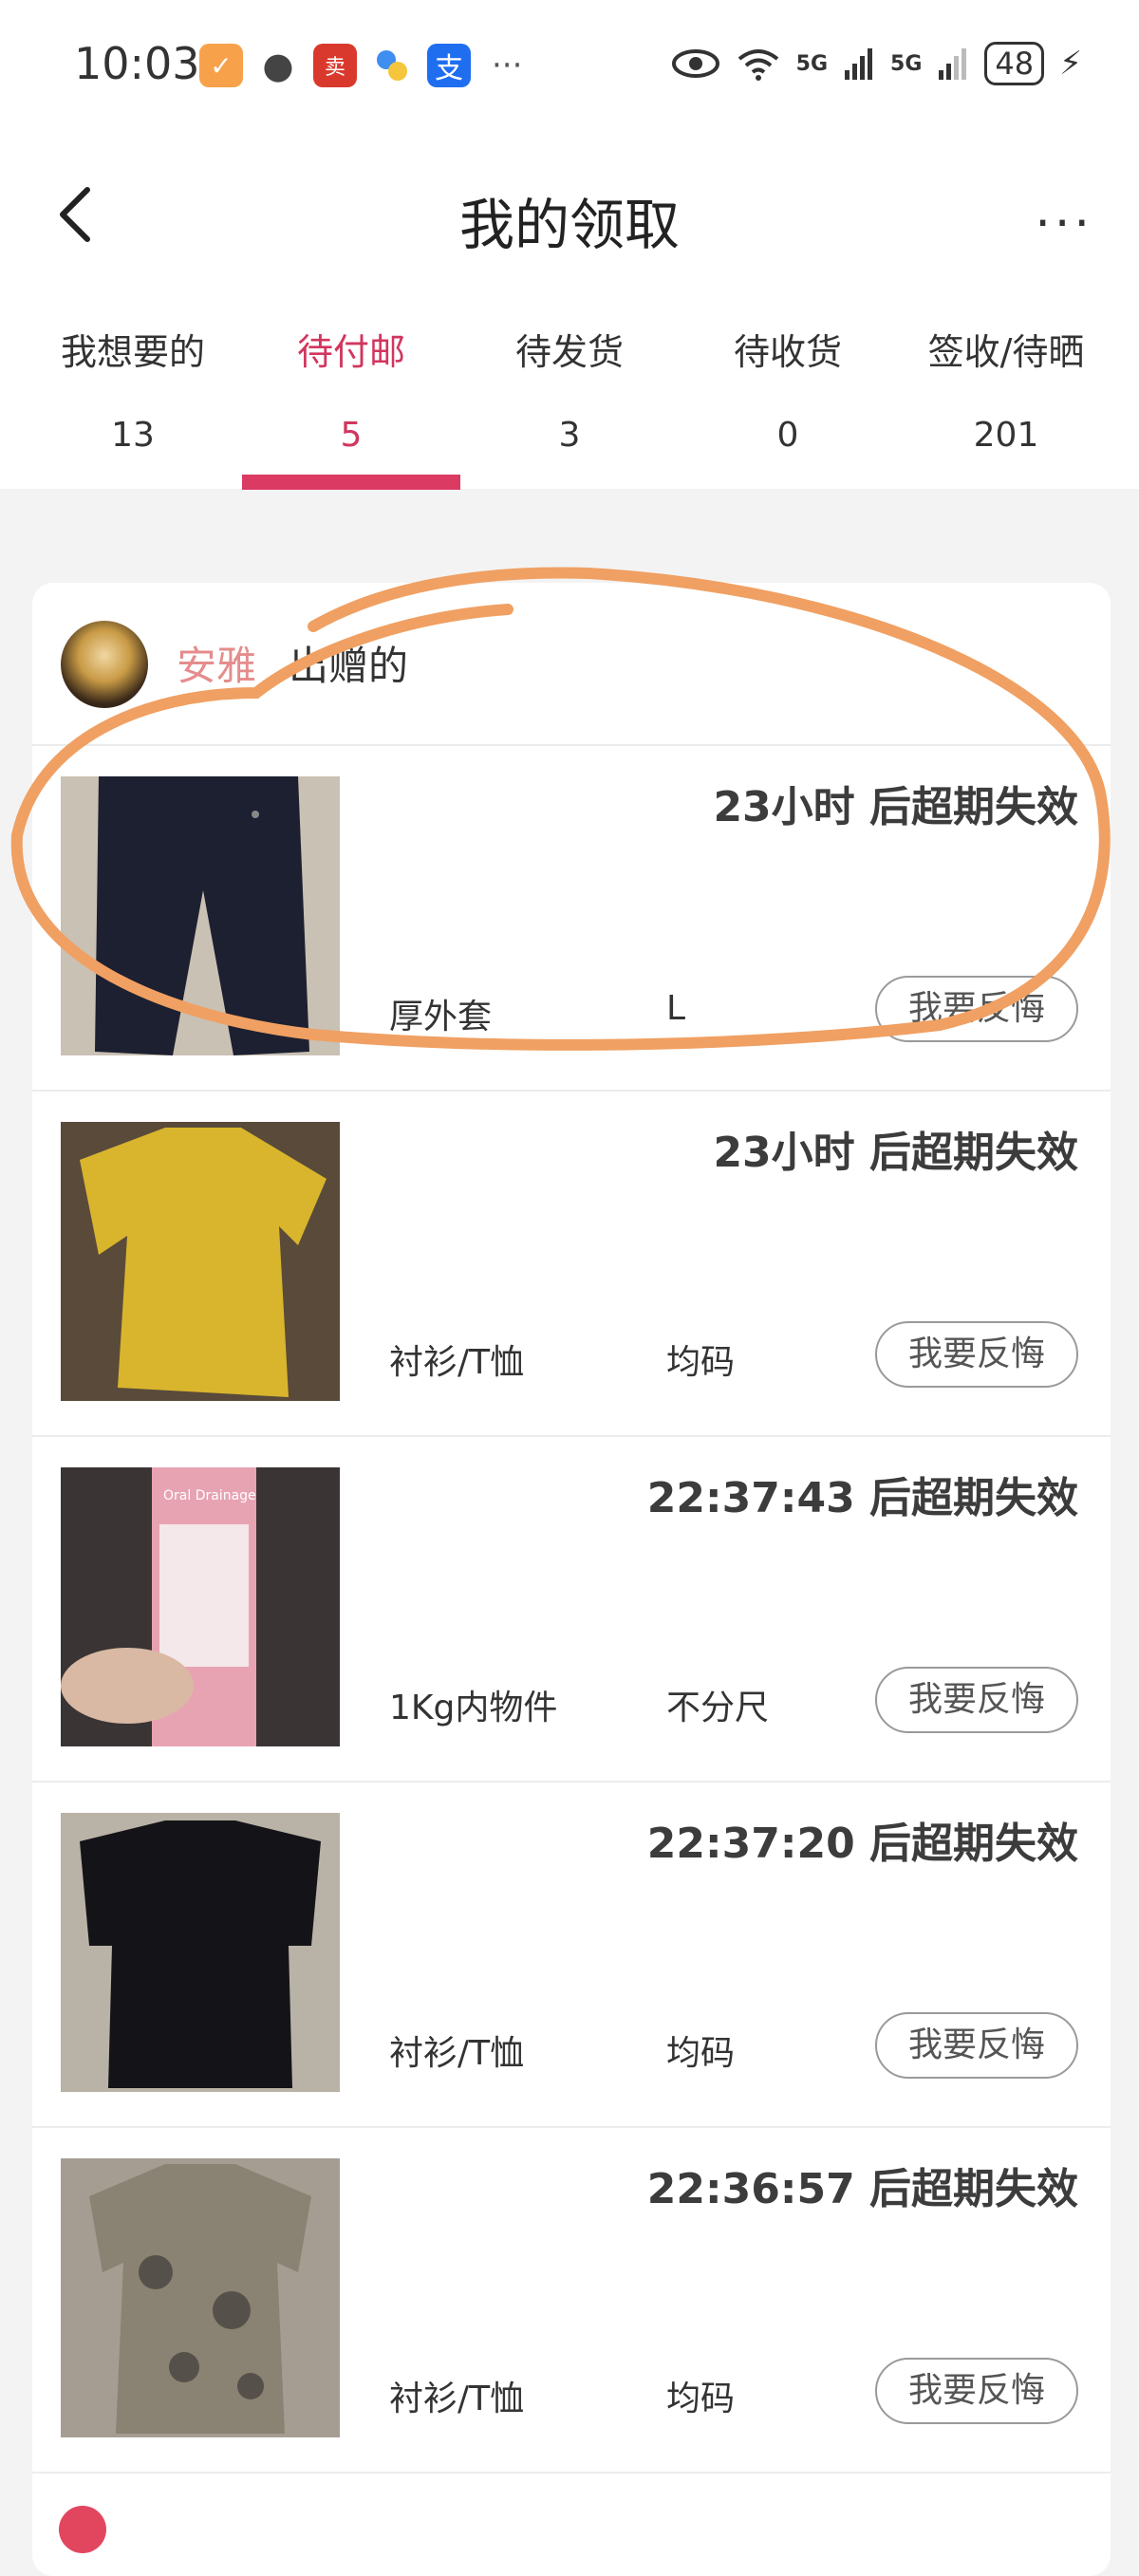 The image size is (1139, 2576). I want to click on giver-suffix: 出赠的, so click(349, 666).